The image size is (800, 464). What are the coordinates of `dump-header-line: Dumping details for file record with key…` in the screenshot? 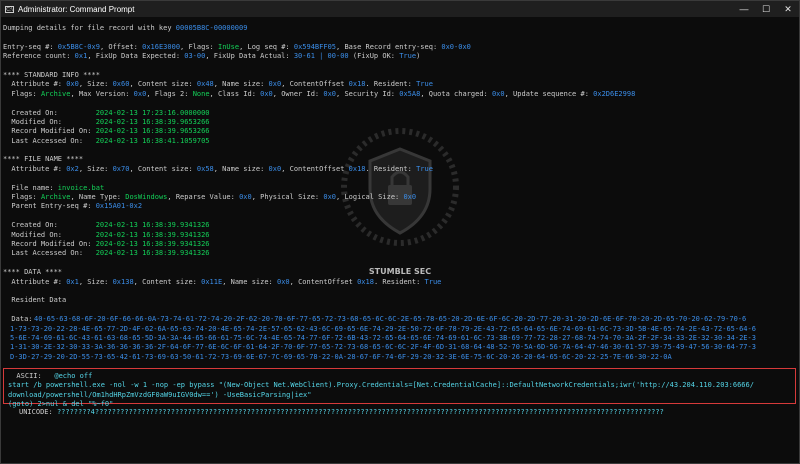 It's located at (125, 28).